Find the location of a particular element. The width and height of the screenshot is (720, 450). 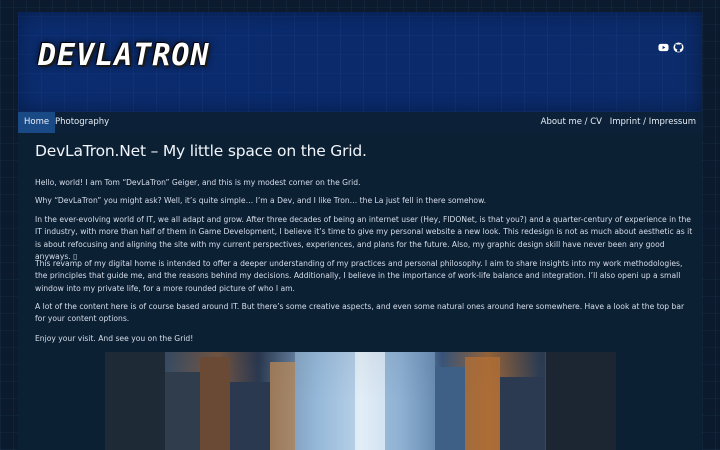

nav-about-cv: About me / CV is located at coordinates (571, 122).